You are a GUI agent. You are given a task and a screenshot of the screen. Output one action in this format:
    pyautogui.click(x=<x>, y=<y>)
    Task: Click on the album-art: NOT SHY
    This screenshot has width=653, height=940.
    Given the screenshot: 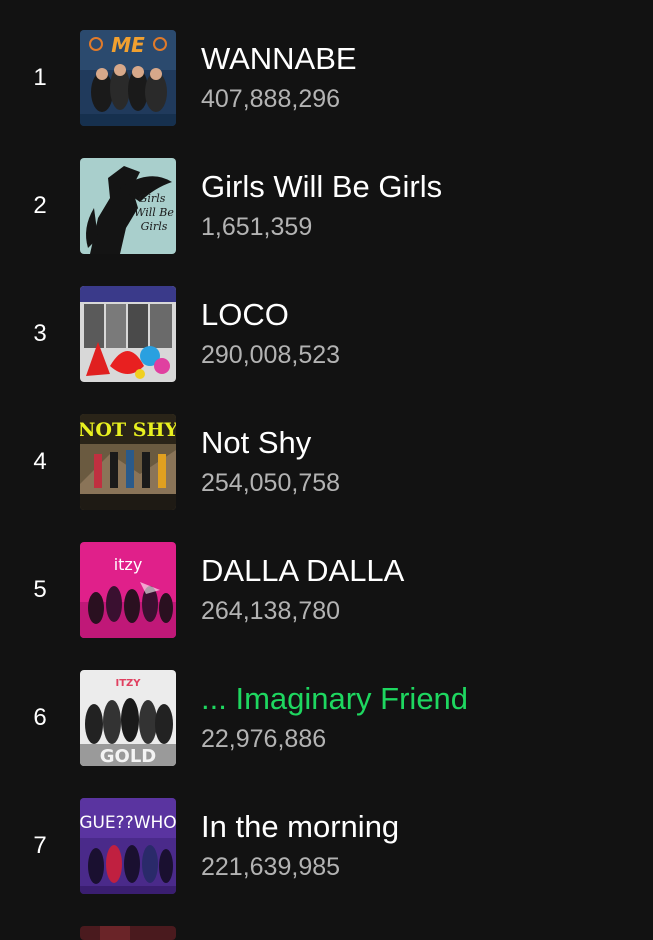 What is the action you would take?
    pyautogui.click(x=128, y=462)
    